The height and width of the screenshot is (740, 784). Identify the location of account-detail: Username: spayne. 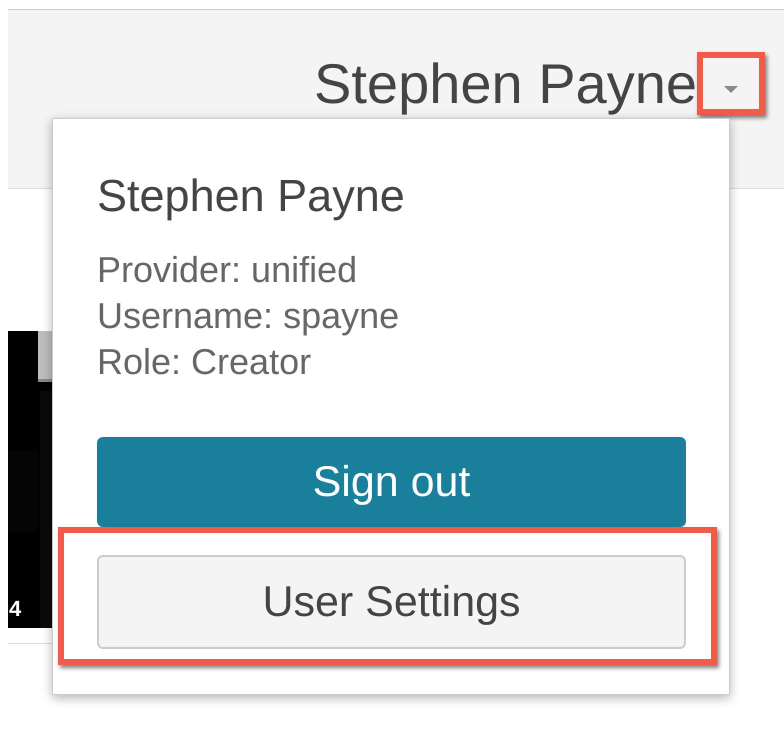
(248, 316).